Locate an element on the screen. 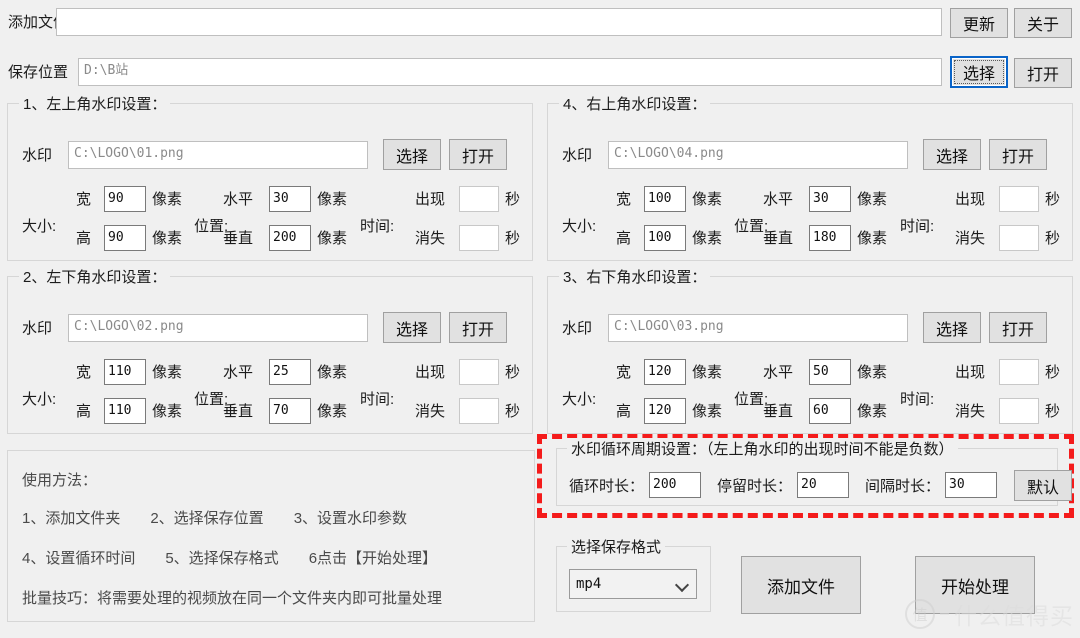 Image resolution: width=1080 pixels, height=638 pixels. vertical-input: 70 is located at coordinates (290, 411).